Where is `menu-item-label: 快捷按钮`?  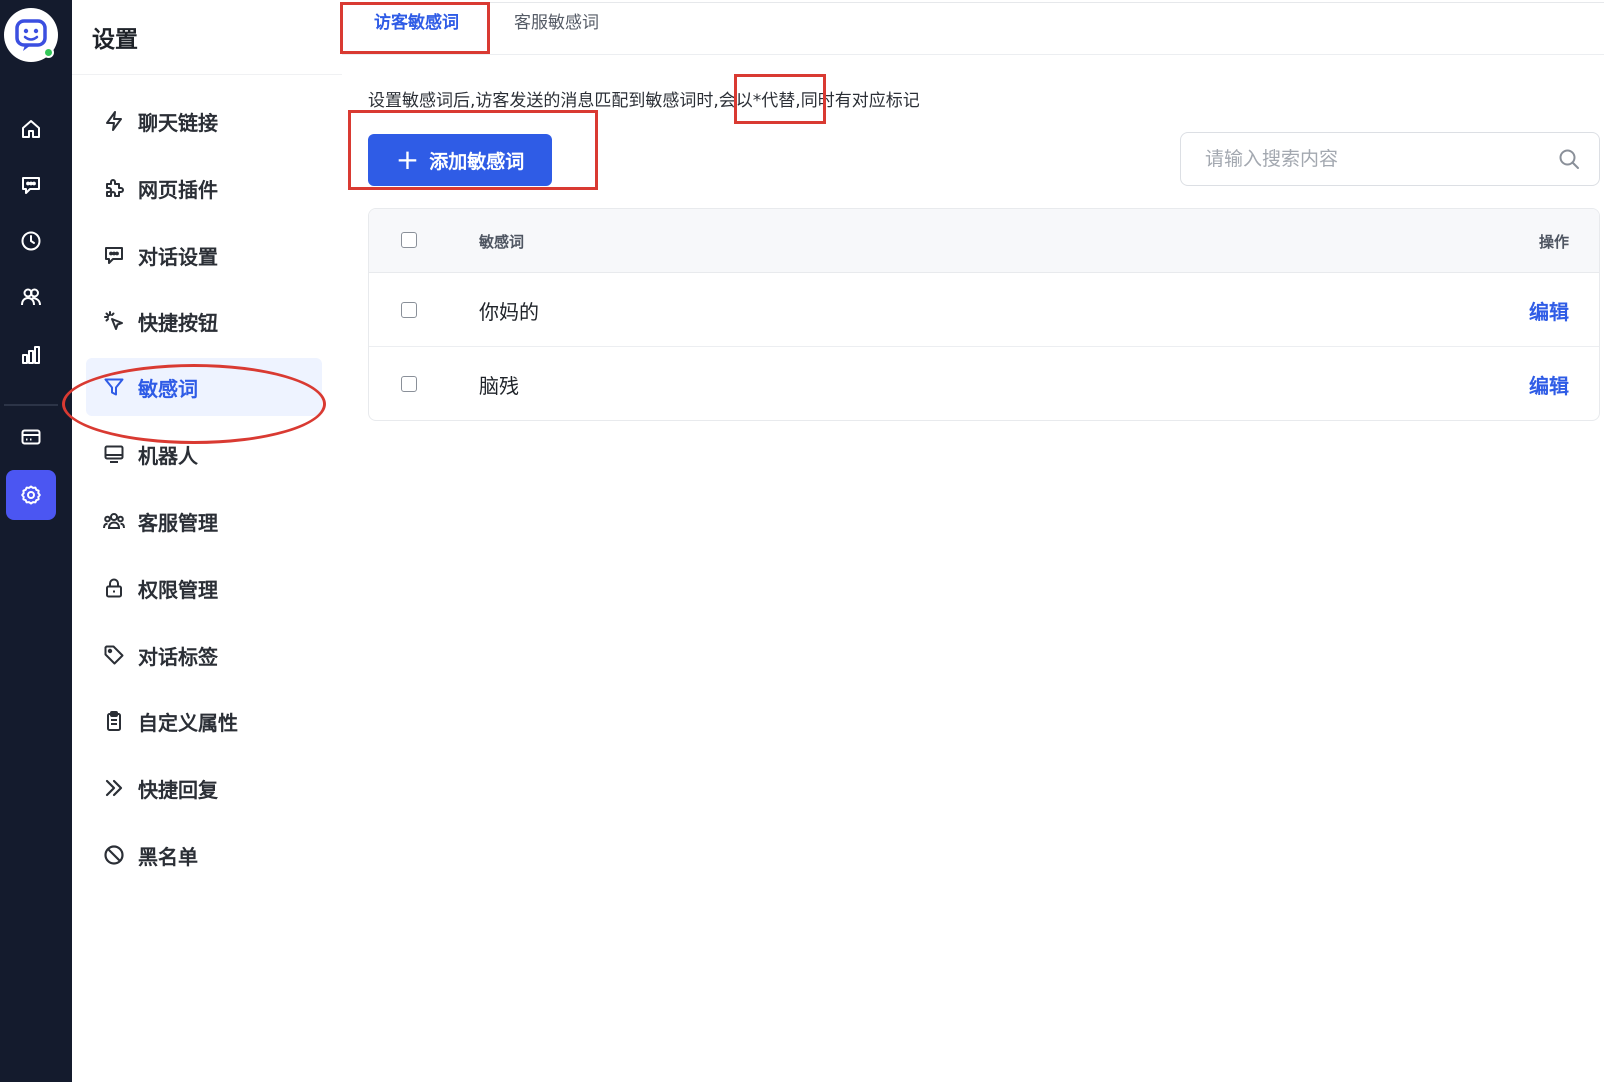 menu-item-label: 快捷按钮 is located at coordinates (178, 322).